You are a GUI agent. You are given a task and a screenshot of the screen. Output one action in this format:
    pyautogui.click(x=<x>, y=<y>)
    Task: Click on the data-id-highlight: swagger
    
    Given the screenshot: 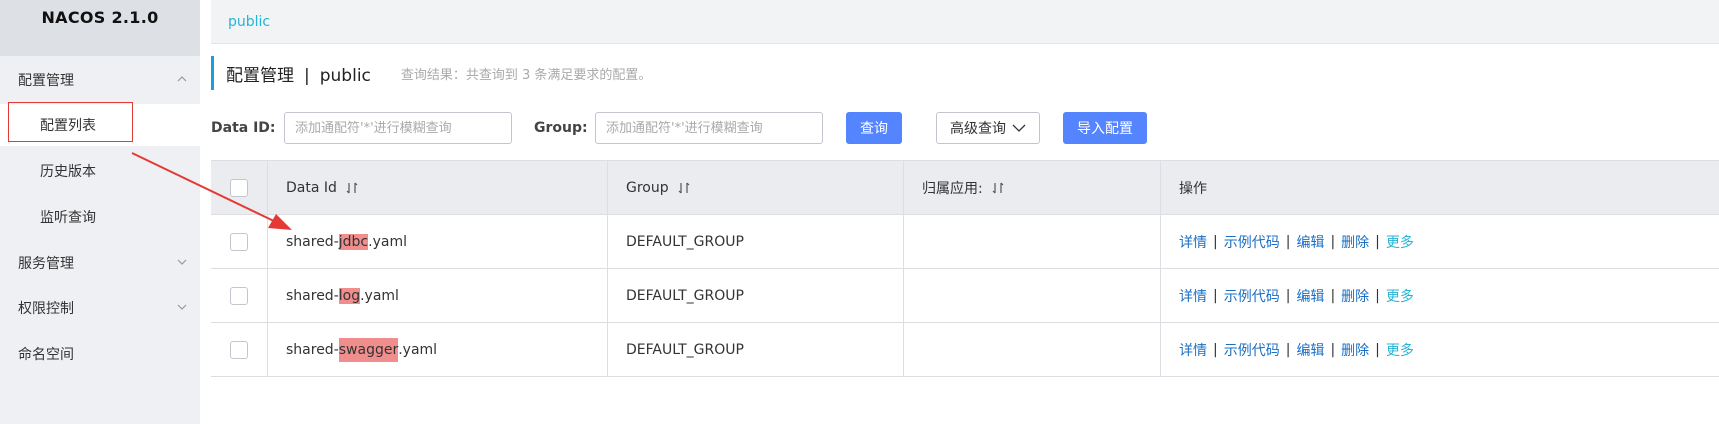 What is the action you would take?
    pyautogui.click(x=368, y=349)
    